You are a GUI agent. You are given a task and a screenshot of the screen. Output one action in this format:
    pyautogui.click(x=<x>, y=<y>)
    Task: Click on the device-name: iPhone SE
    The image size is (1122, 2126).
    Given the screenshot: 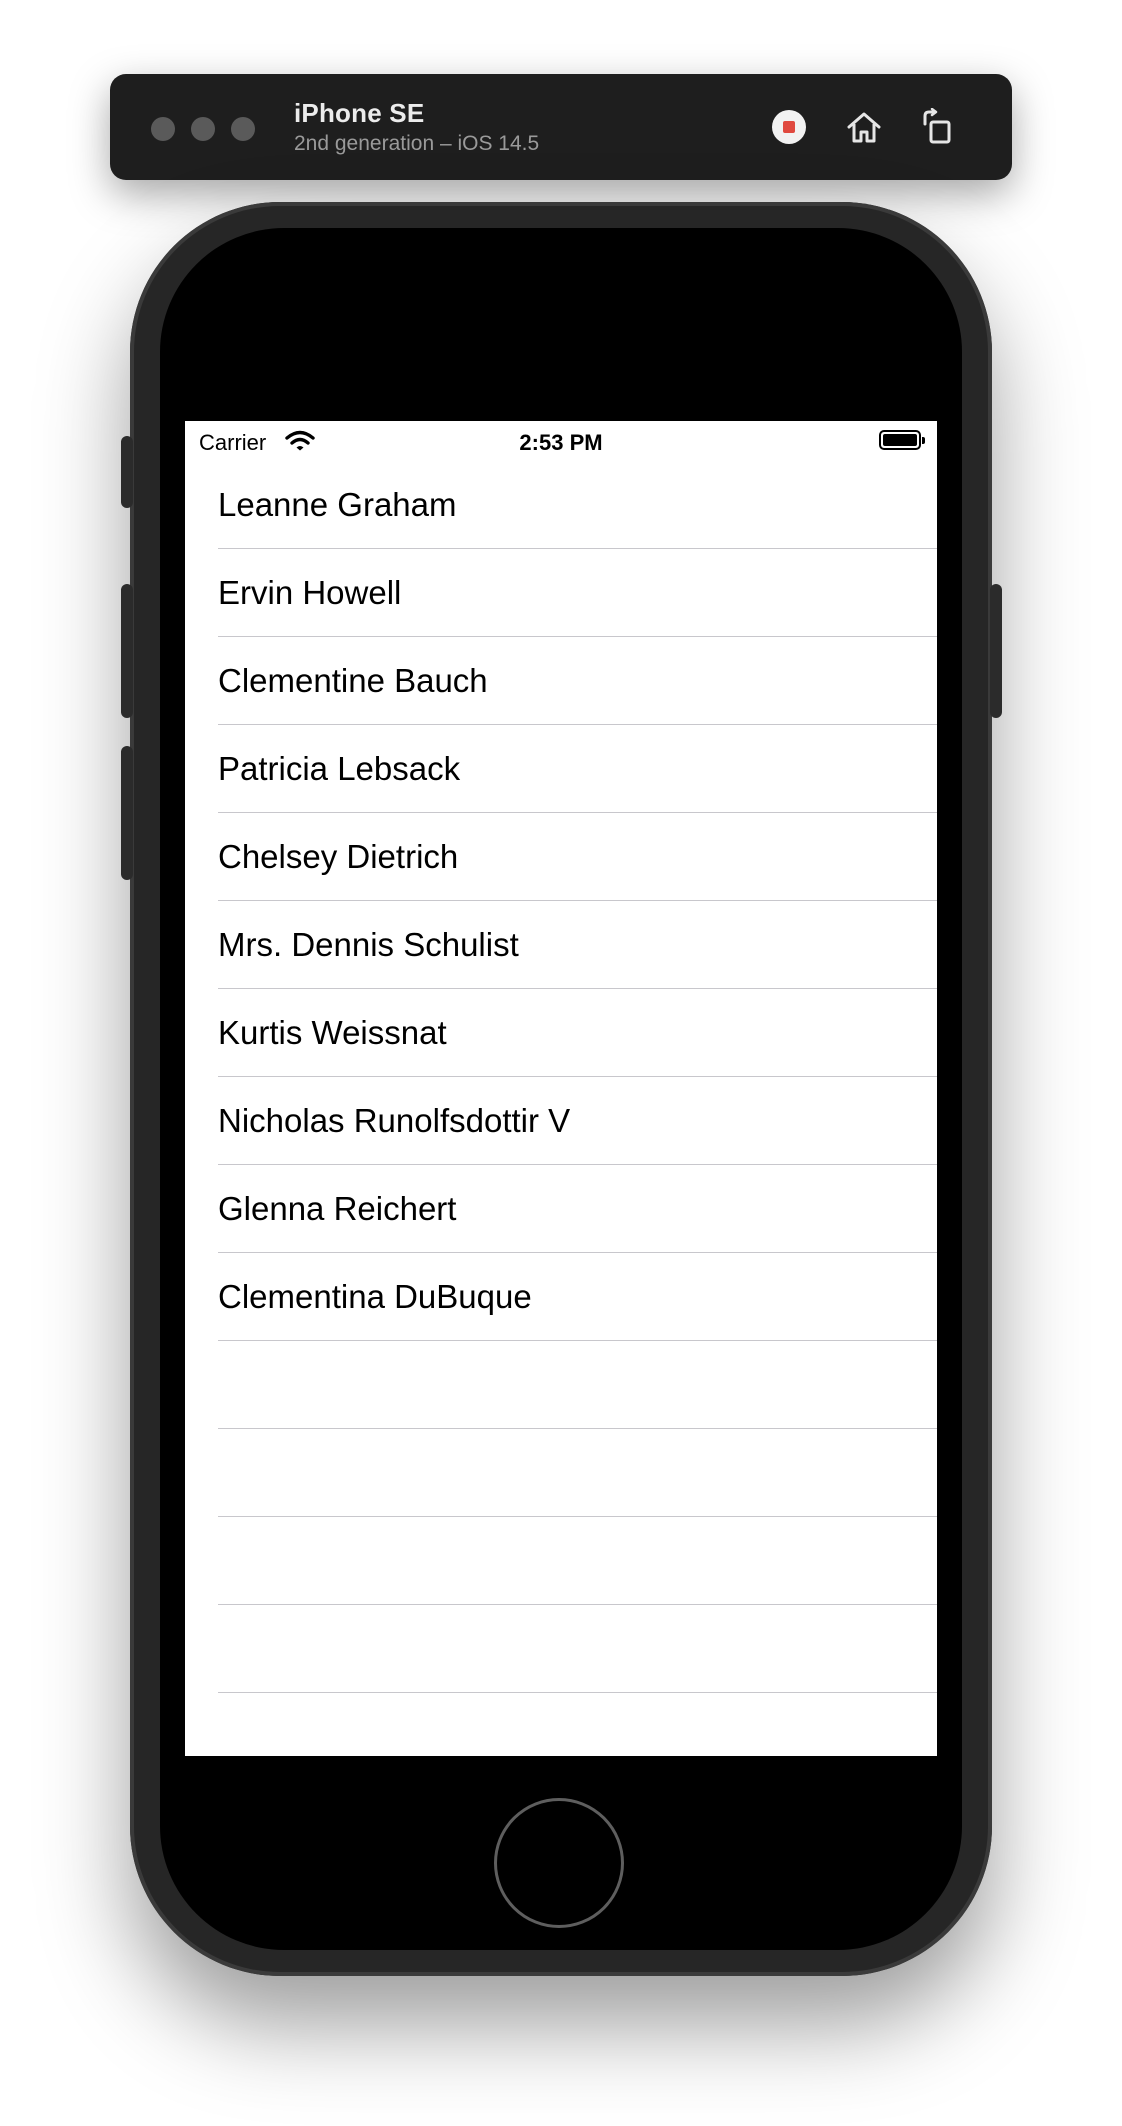 What is the action you would take?
    pyautogui.click(x=359, y=113)
    